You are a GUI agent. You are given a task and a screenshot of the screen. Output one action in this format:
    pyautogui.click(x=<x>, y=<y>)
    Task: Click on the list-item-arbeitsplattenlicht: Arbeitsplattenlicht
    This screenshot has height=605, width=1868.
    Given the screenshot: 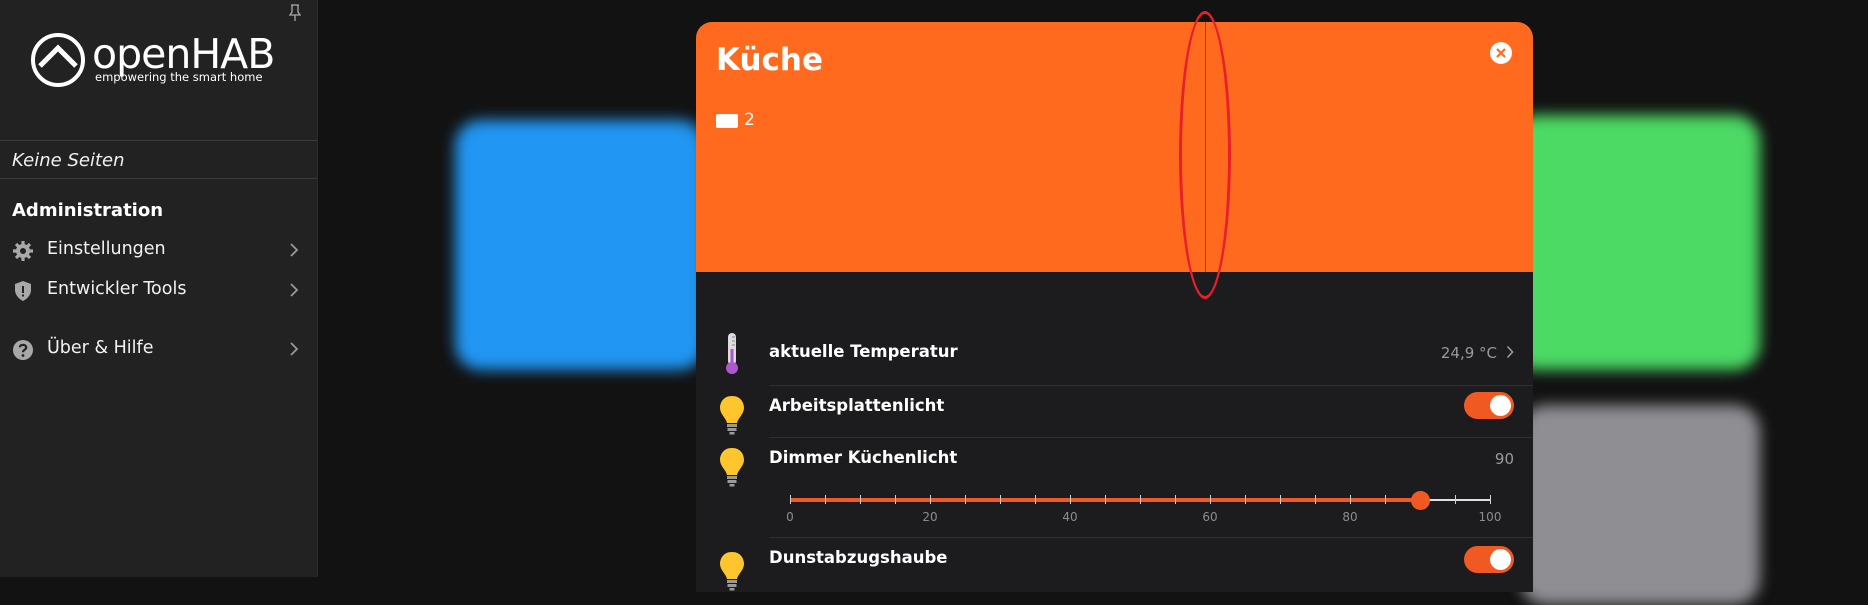 What is the action you would take?
    pyautogui.click(x=1114, y=412)
    